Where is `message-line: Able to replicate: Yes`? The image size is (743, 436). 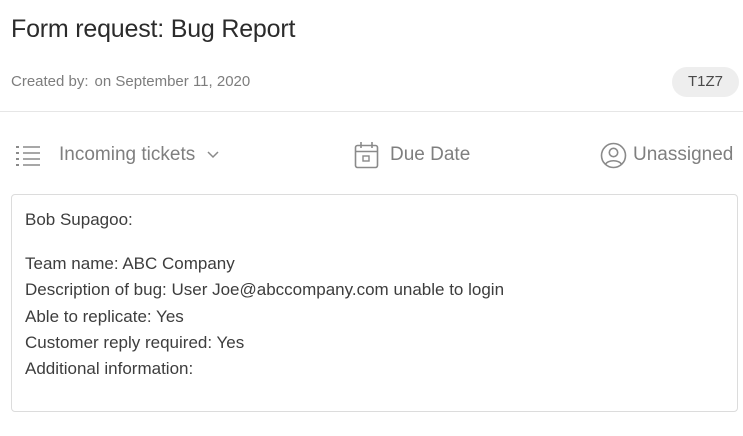
message-line: Able to replicate: Yes is located at coordinates (104, 316).